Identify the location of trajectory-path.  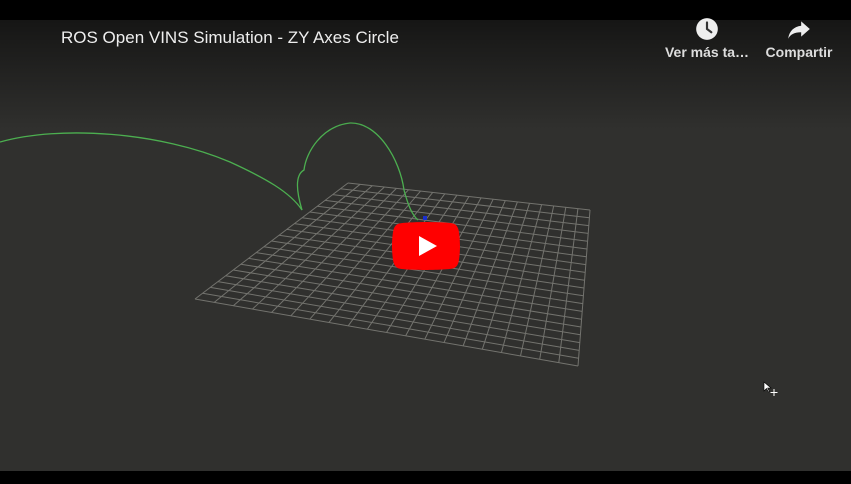
(209, 171).